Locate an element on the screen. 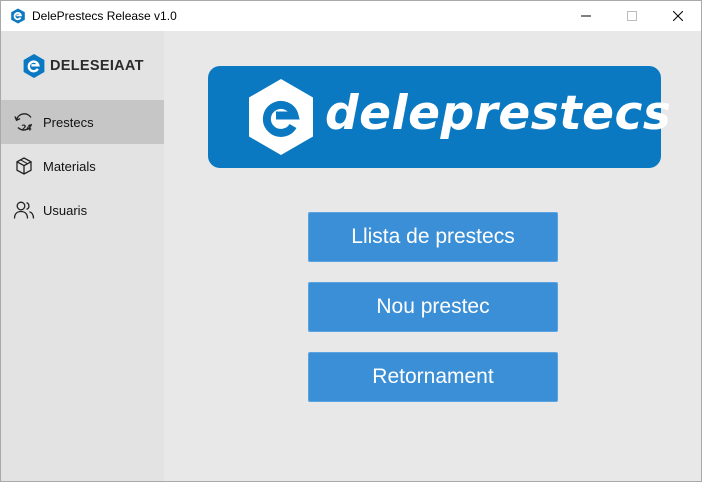 Image resolution: width=702 pixels, height=482 pixels. retornament-button: Retornament is located at coordinates (433, 377).